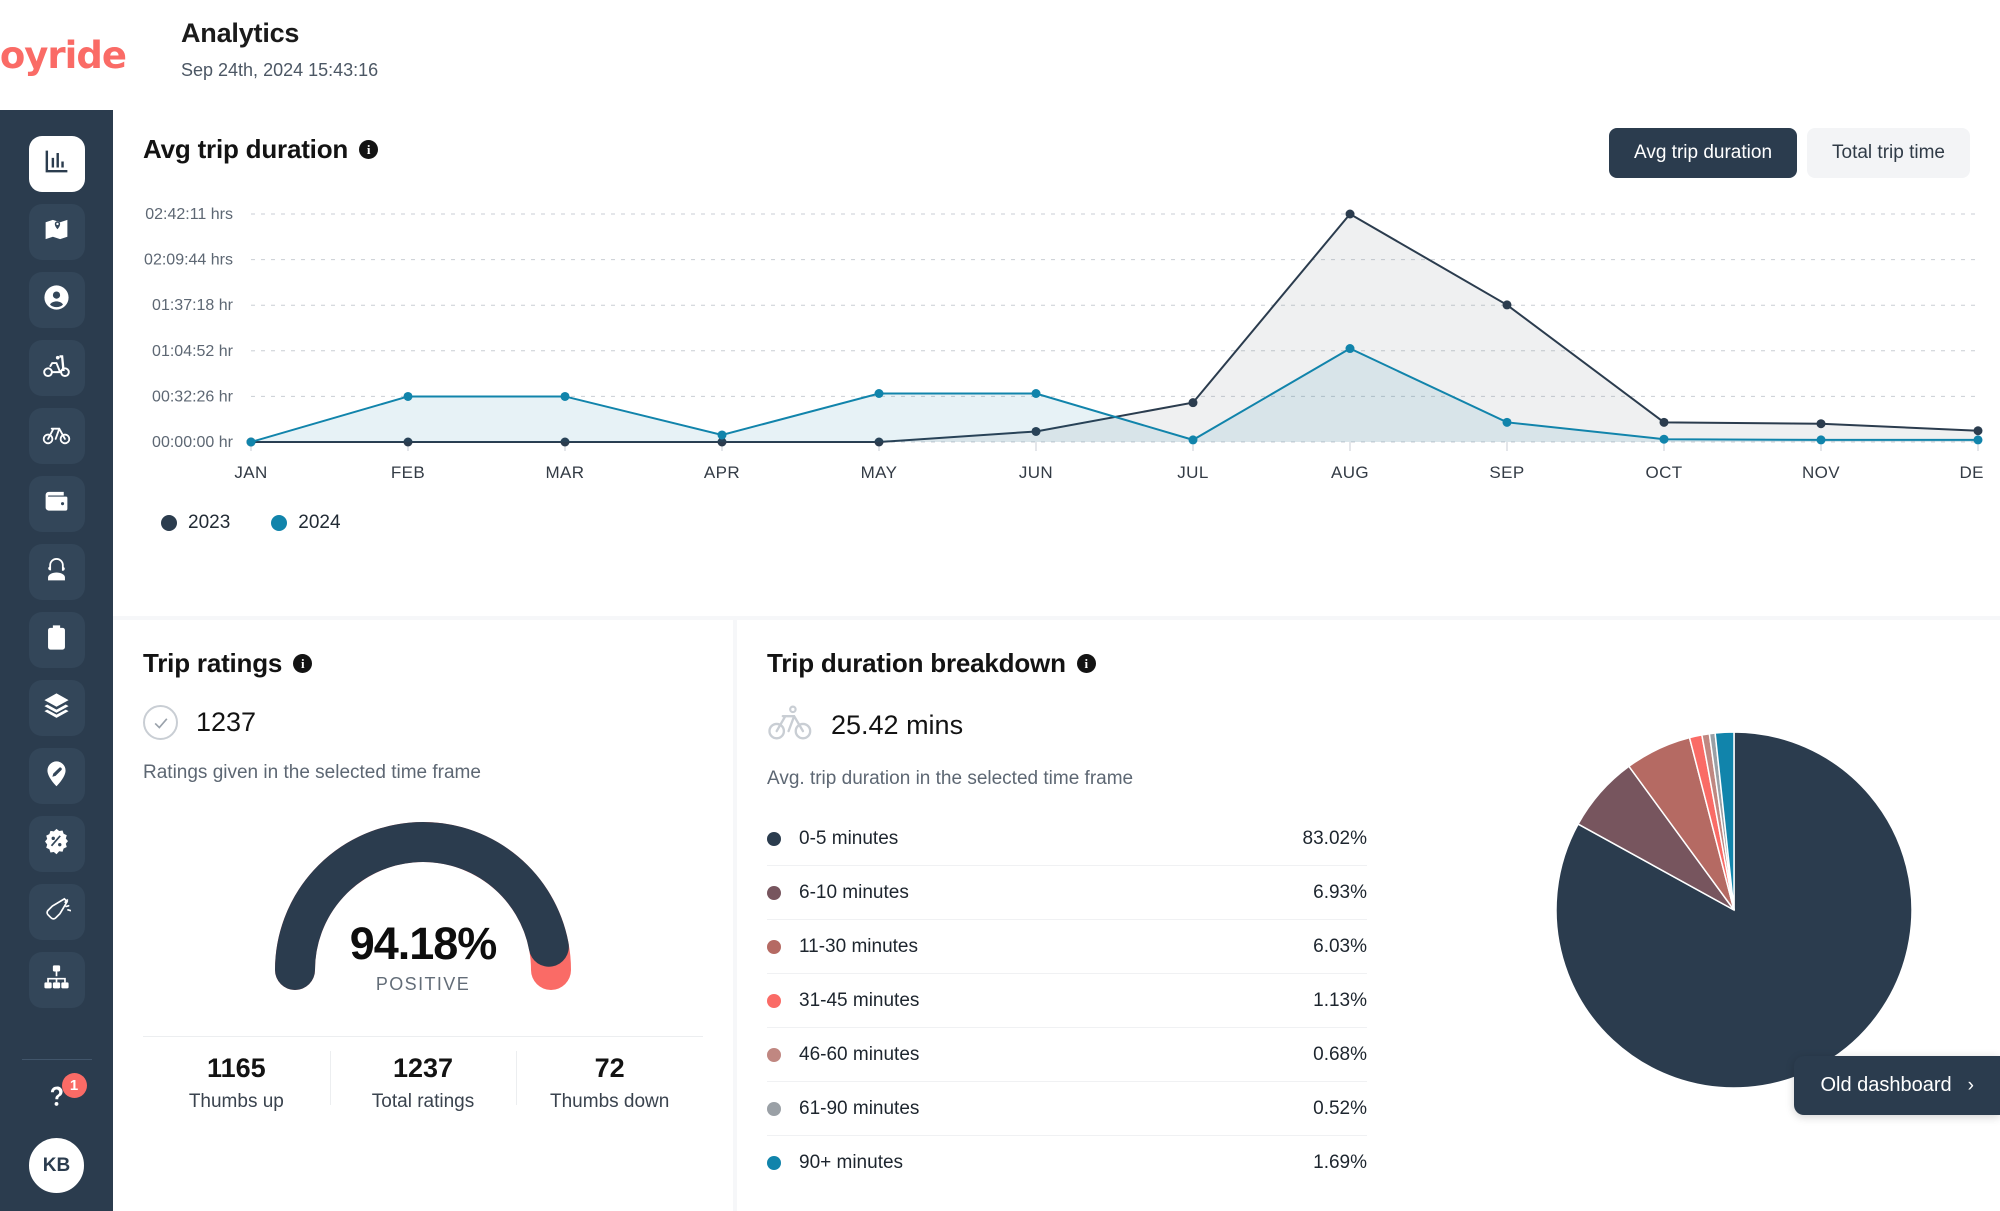  I want to click on layers-icon, so click(56, 708).